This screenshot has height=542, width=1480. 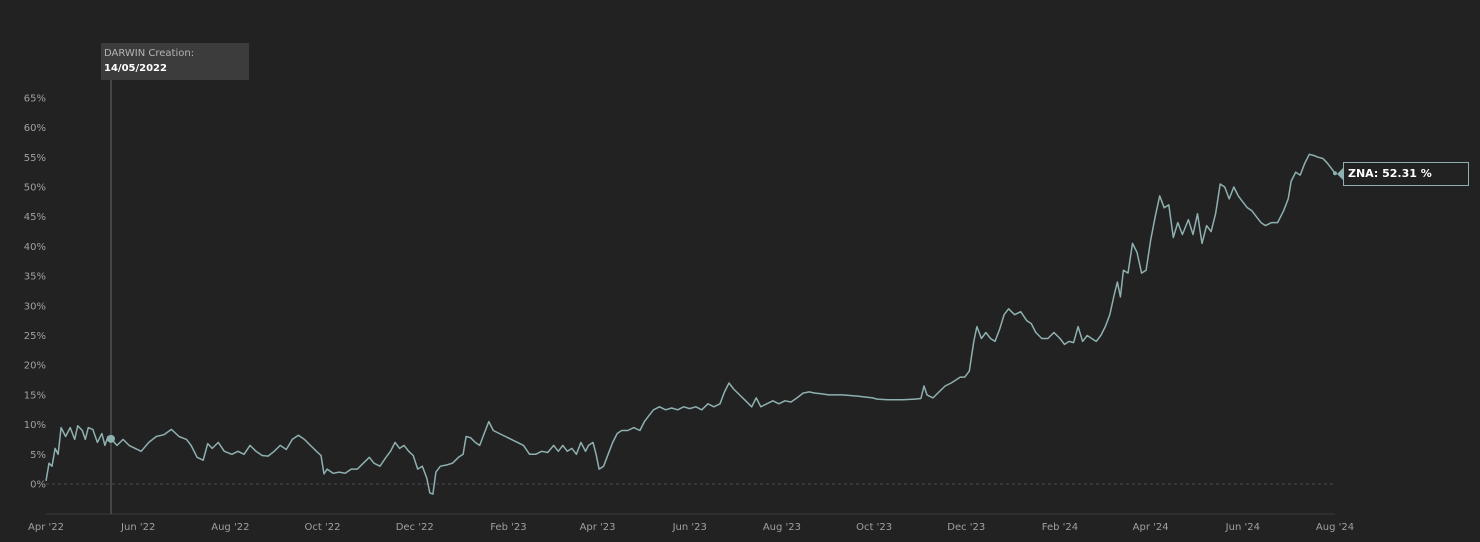 What do you see at coordinates (966, 527) in the screenshot?
I see `x-tick-label: Dec '23` at bounding box center [966, 527].